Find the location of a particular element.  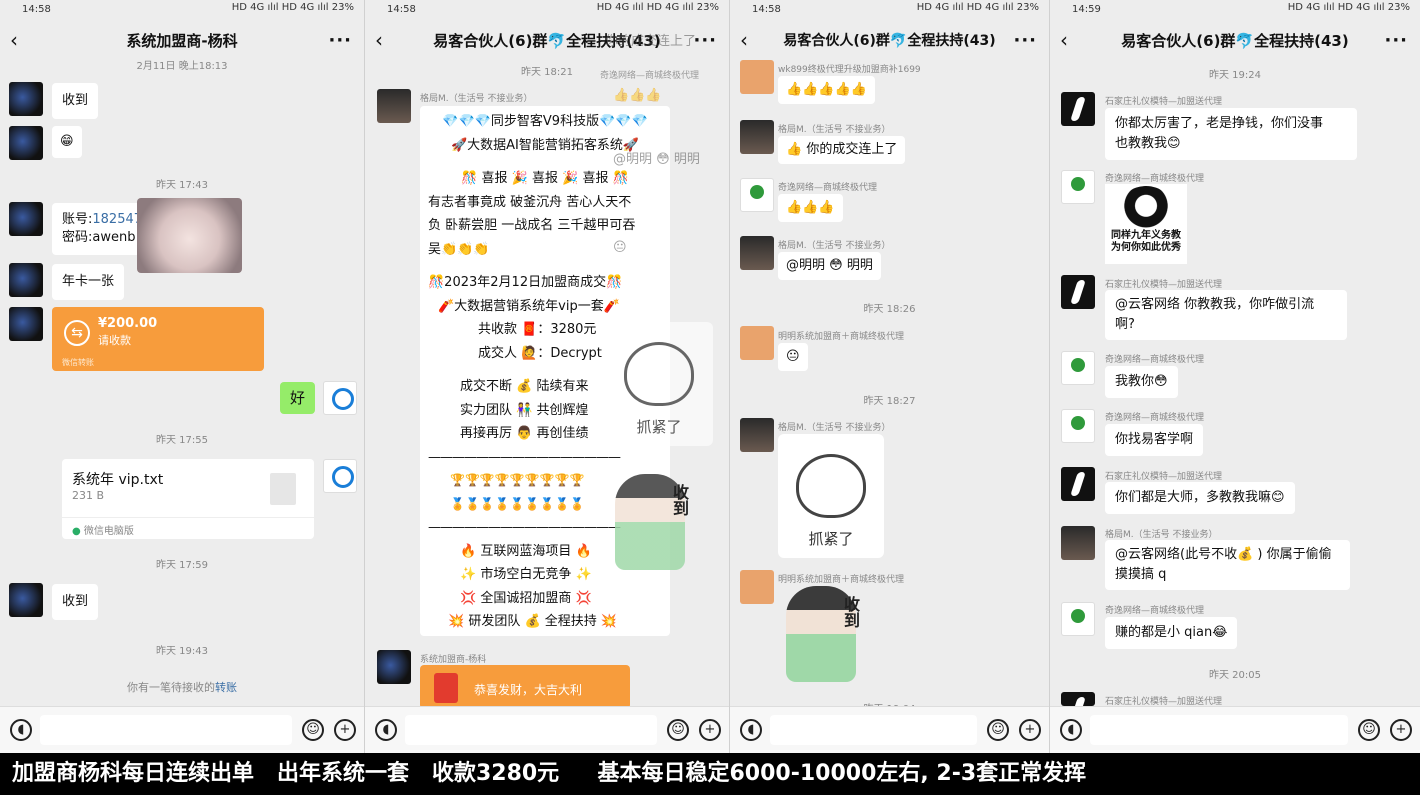

transfer-link: 转账 is located at coordinates (226, 687).